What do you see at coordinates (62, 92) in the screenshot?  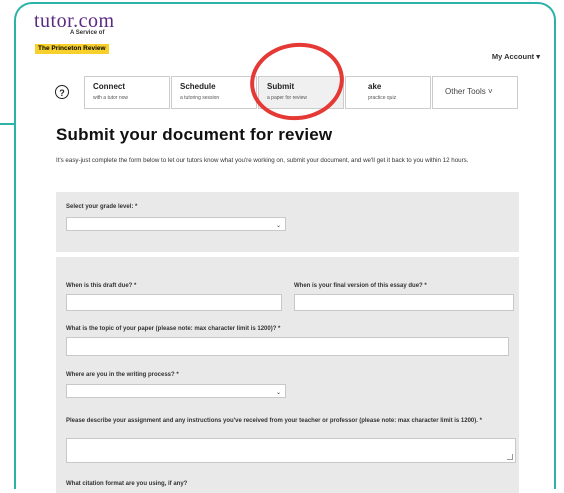 I see `help-icon: ?` at bounding box center [62, 92].